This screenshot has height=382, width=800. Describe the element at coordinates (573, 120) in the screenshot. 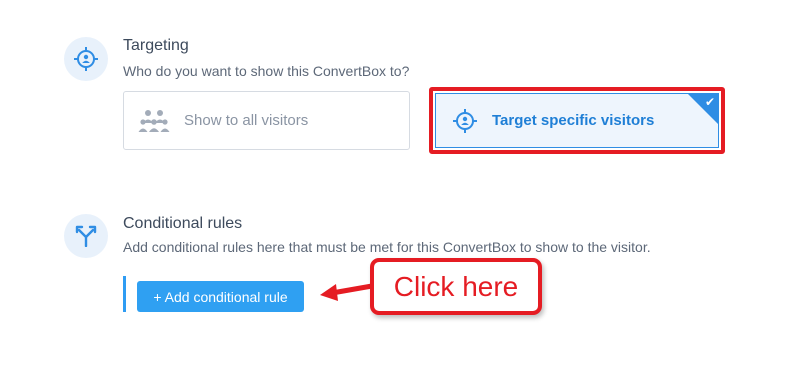

I see `option-target-specific-label: Target specific visitors` at that location.